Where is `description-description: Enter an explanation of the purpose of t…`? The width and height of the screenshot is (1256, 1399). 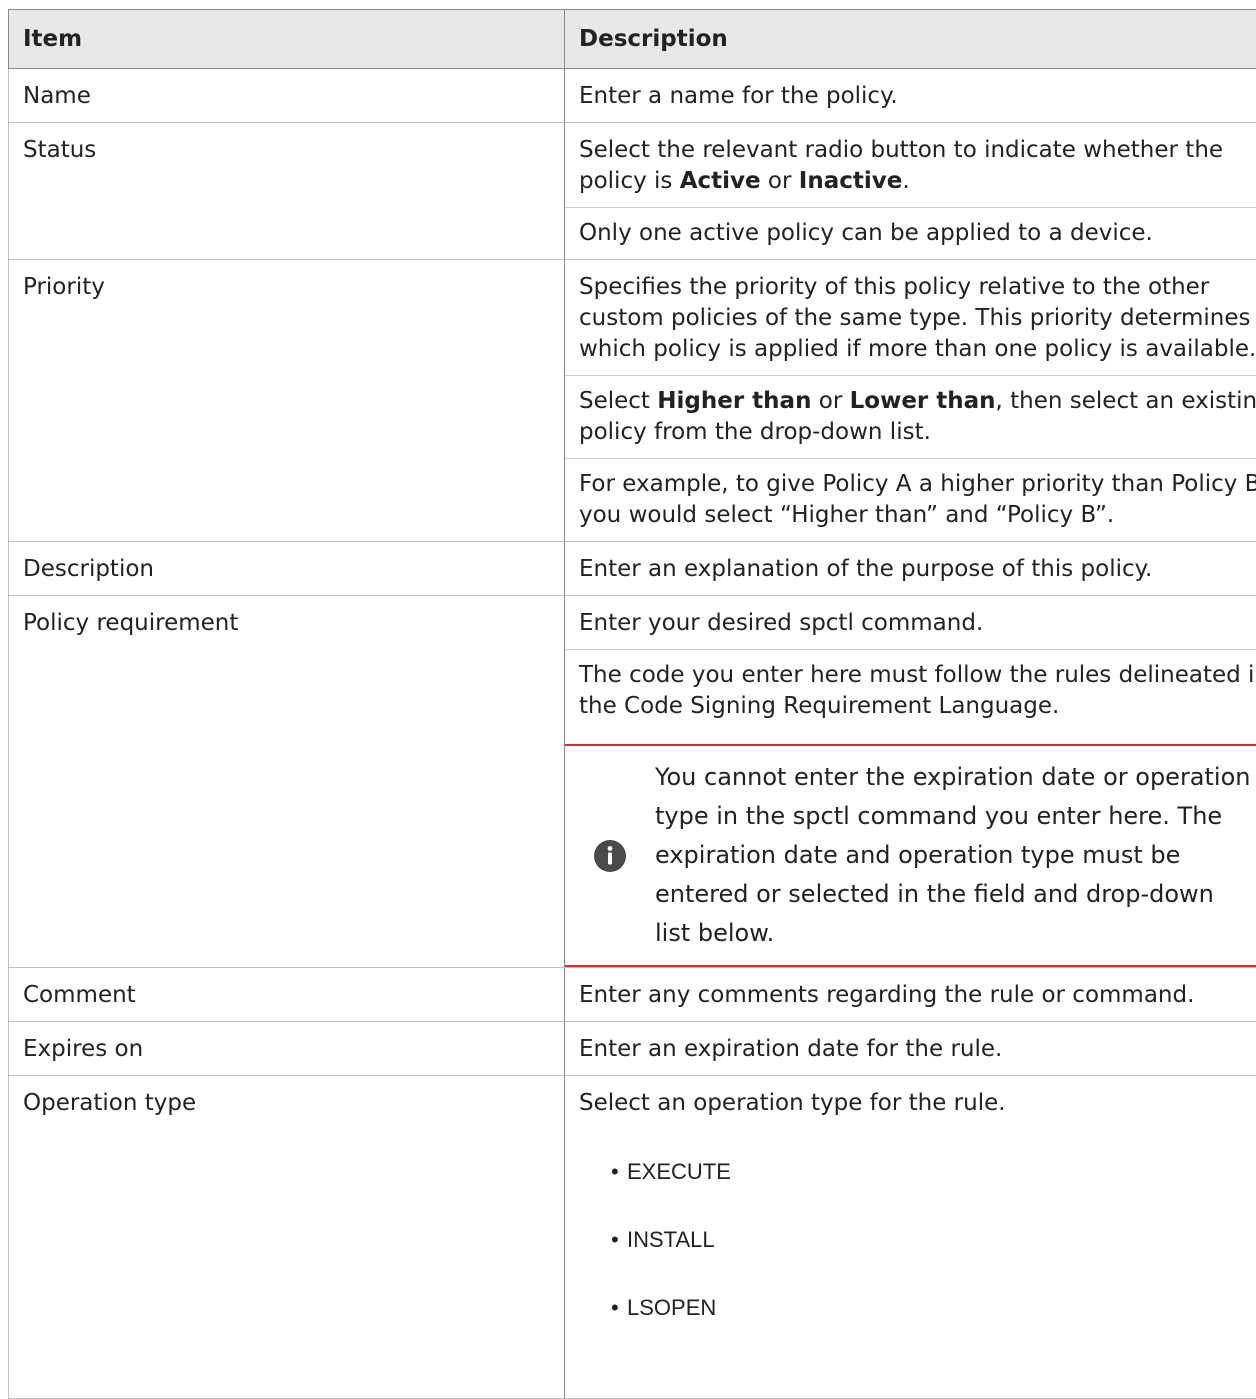 description-description: Enter an explanation of the purpose of t… is located at coordinates (910, 569).